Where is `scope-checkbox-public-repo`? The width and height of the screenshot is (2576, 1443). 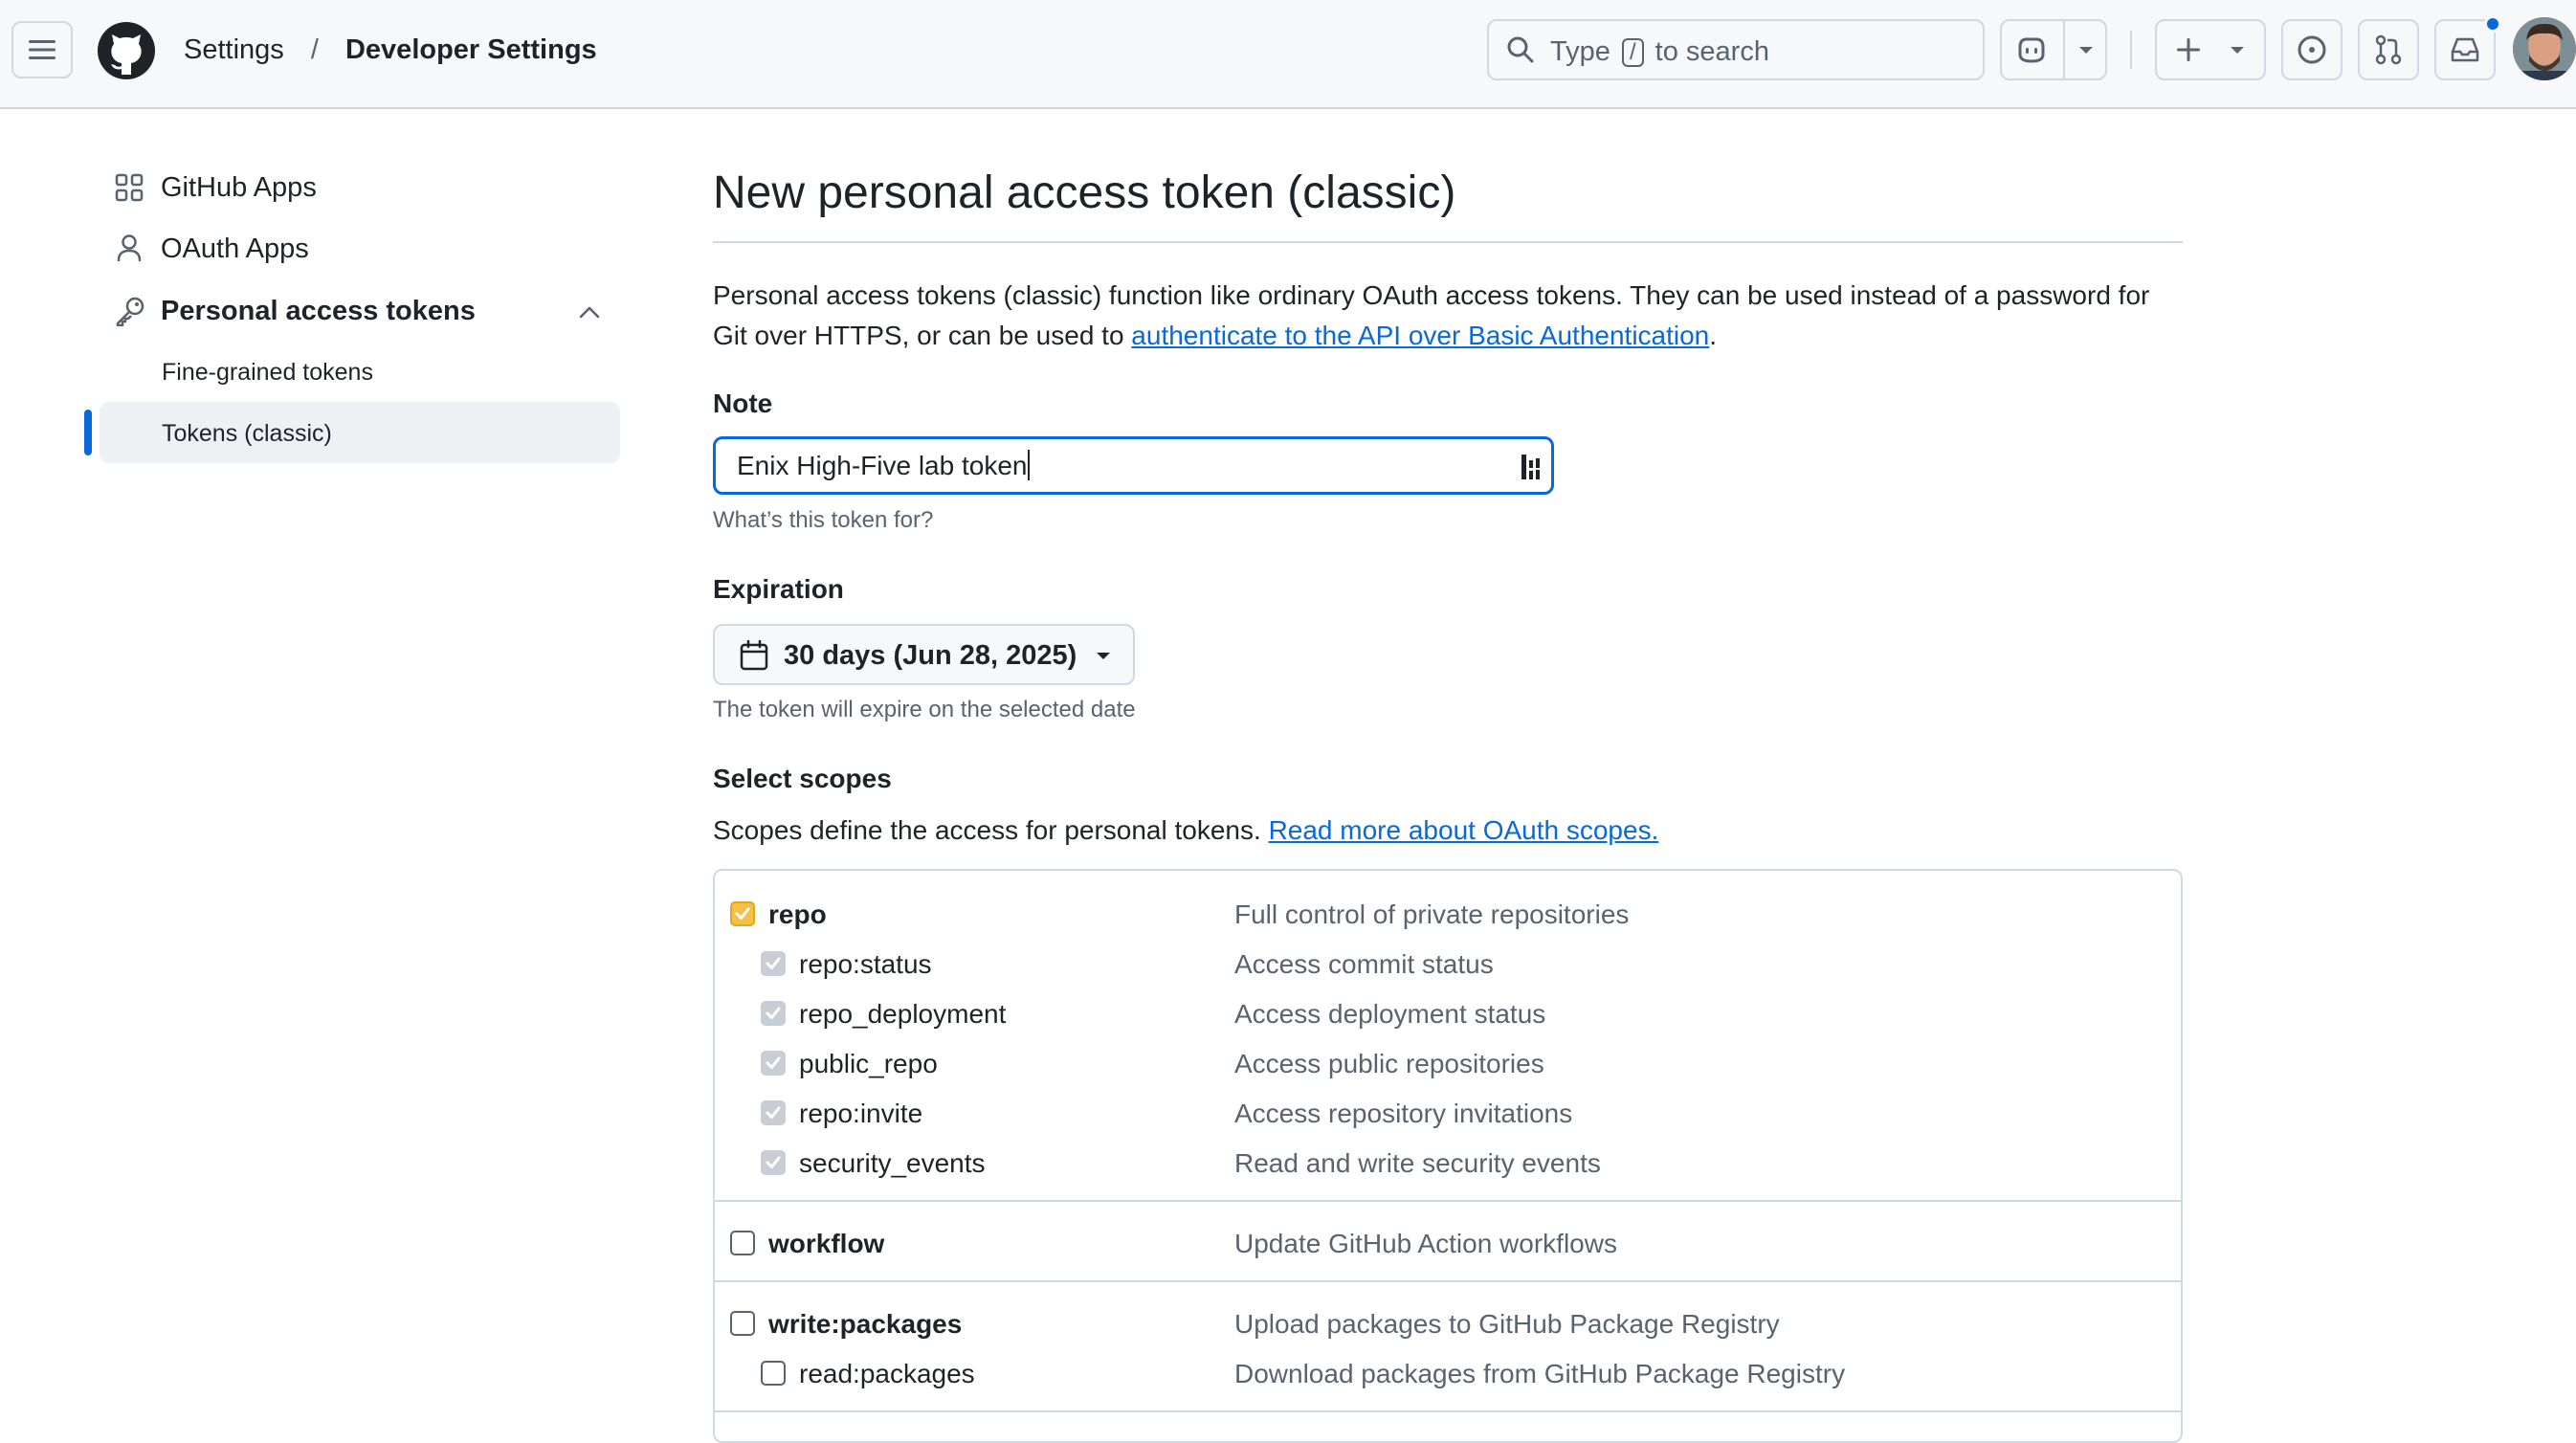 scope-checkbox-public-repo is located at coordinates (773, 1063).